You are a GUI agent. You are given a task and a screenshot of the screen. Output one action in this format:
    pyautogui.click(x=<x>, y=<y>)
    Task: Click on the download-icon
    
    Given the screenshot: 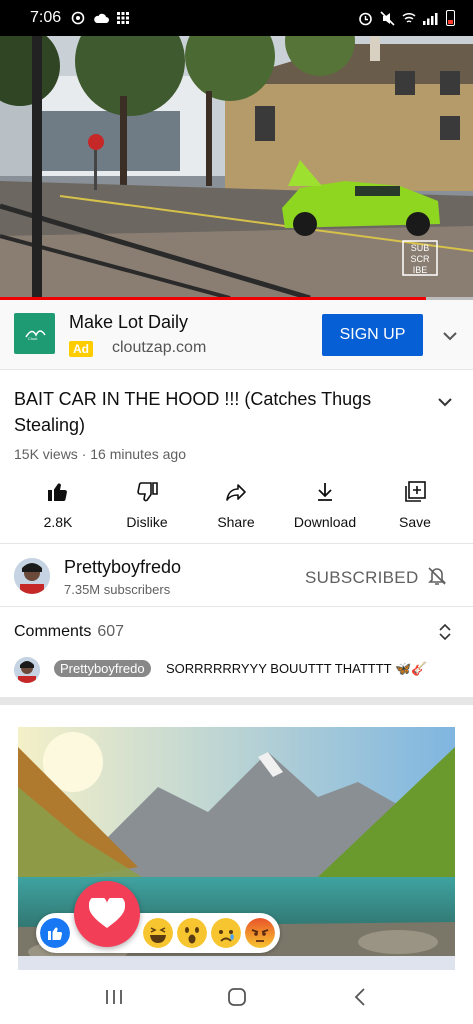 What is the action you would take?
    pyautogui.click(x=325, y=492)
    